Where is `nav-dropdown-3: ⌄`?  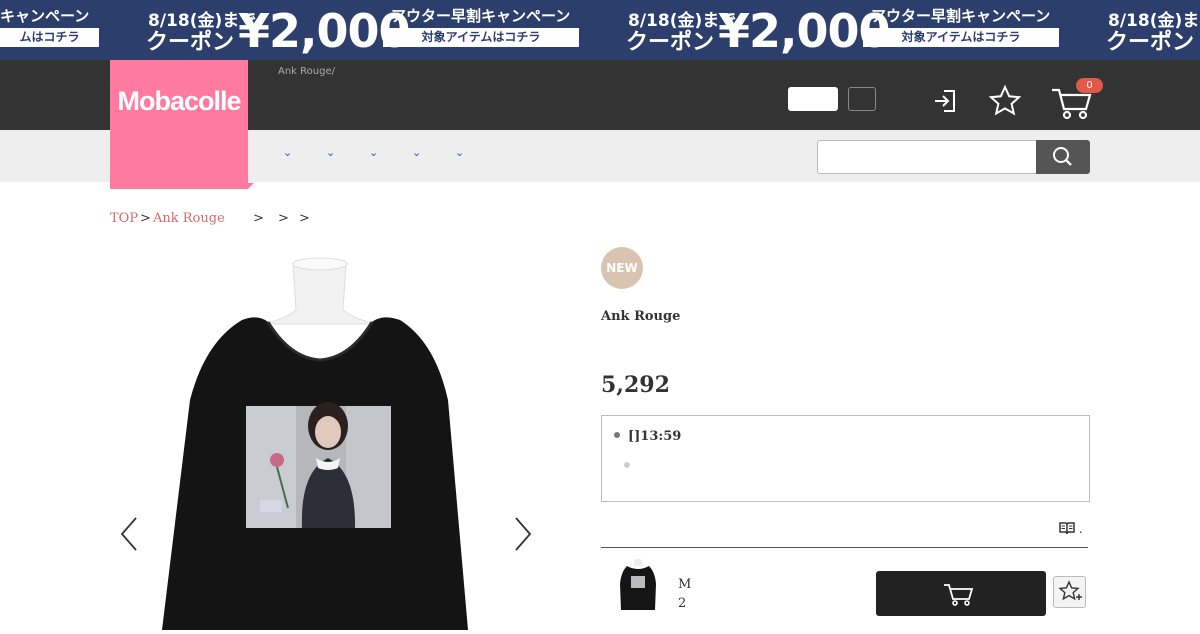
nav-dropdown-3: ⌄ is located at coordinates (373, 152).